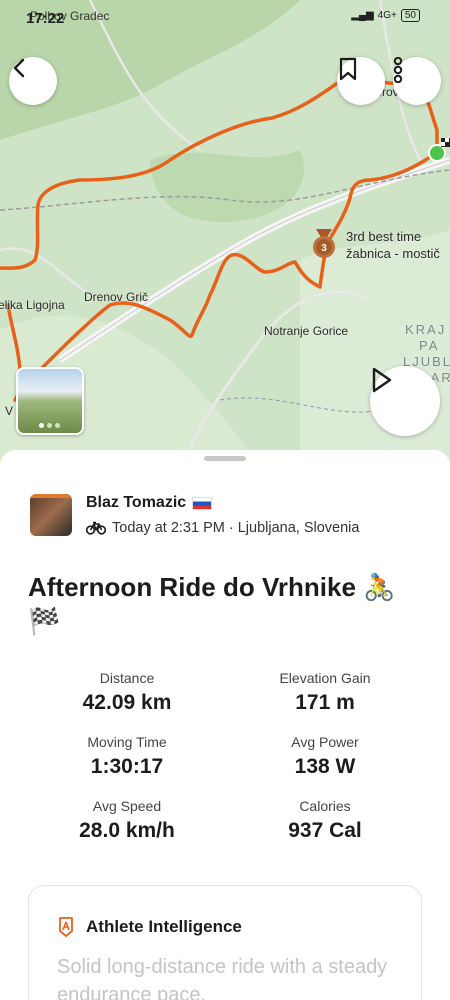  What do you see at coordinates (325, 702) in the screenshot?
I see `stat-value: 171 m` at bounding box center [325, 702].